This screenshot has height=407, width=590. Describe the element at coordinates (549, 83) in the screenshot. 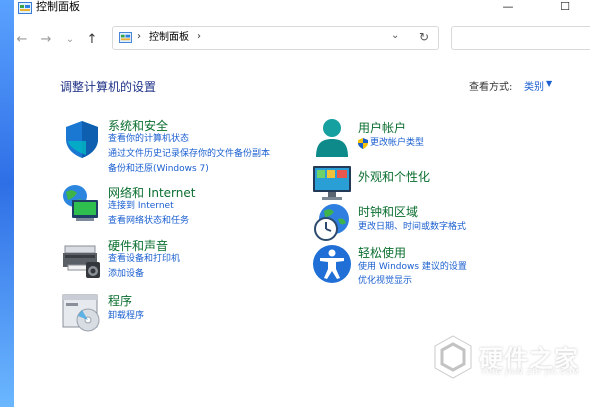

I see `chevron-down-icon: ▼` at that location.